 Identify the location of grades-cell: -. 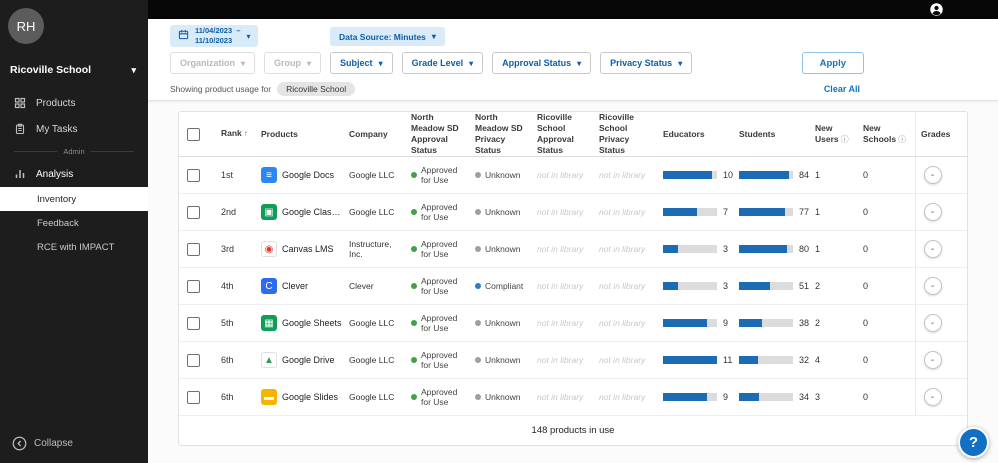
(935, 249).